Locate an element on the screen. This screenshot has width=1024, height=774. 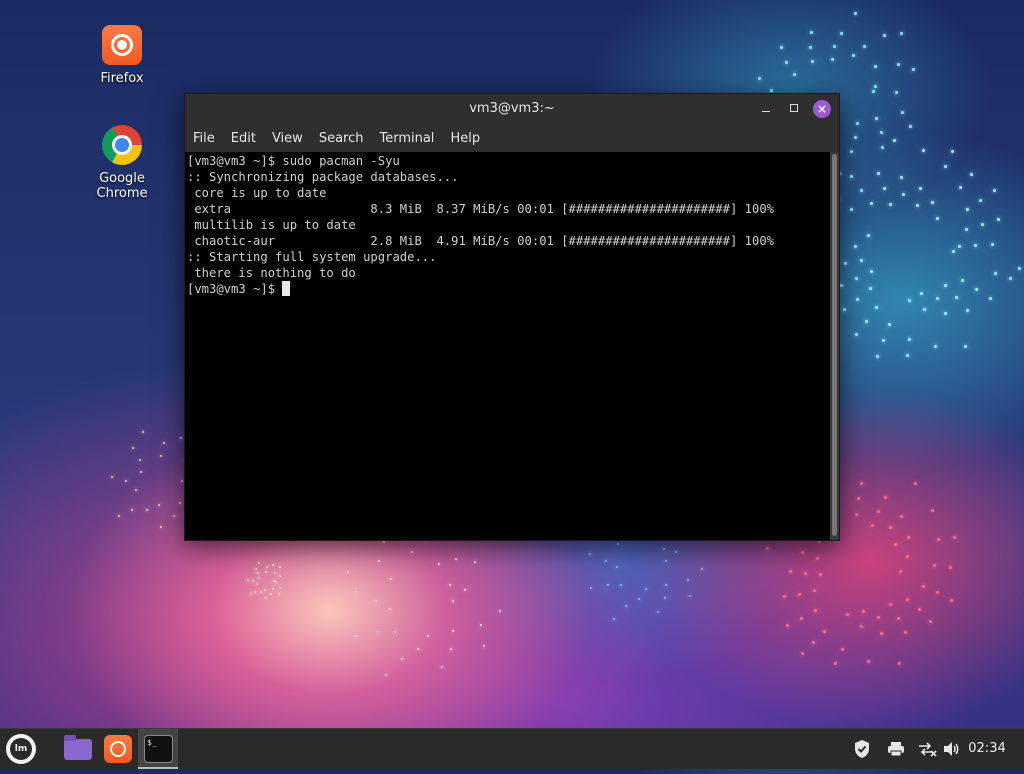
shield-icon is located at coordinates (862, 749).